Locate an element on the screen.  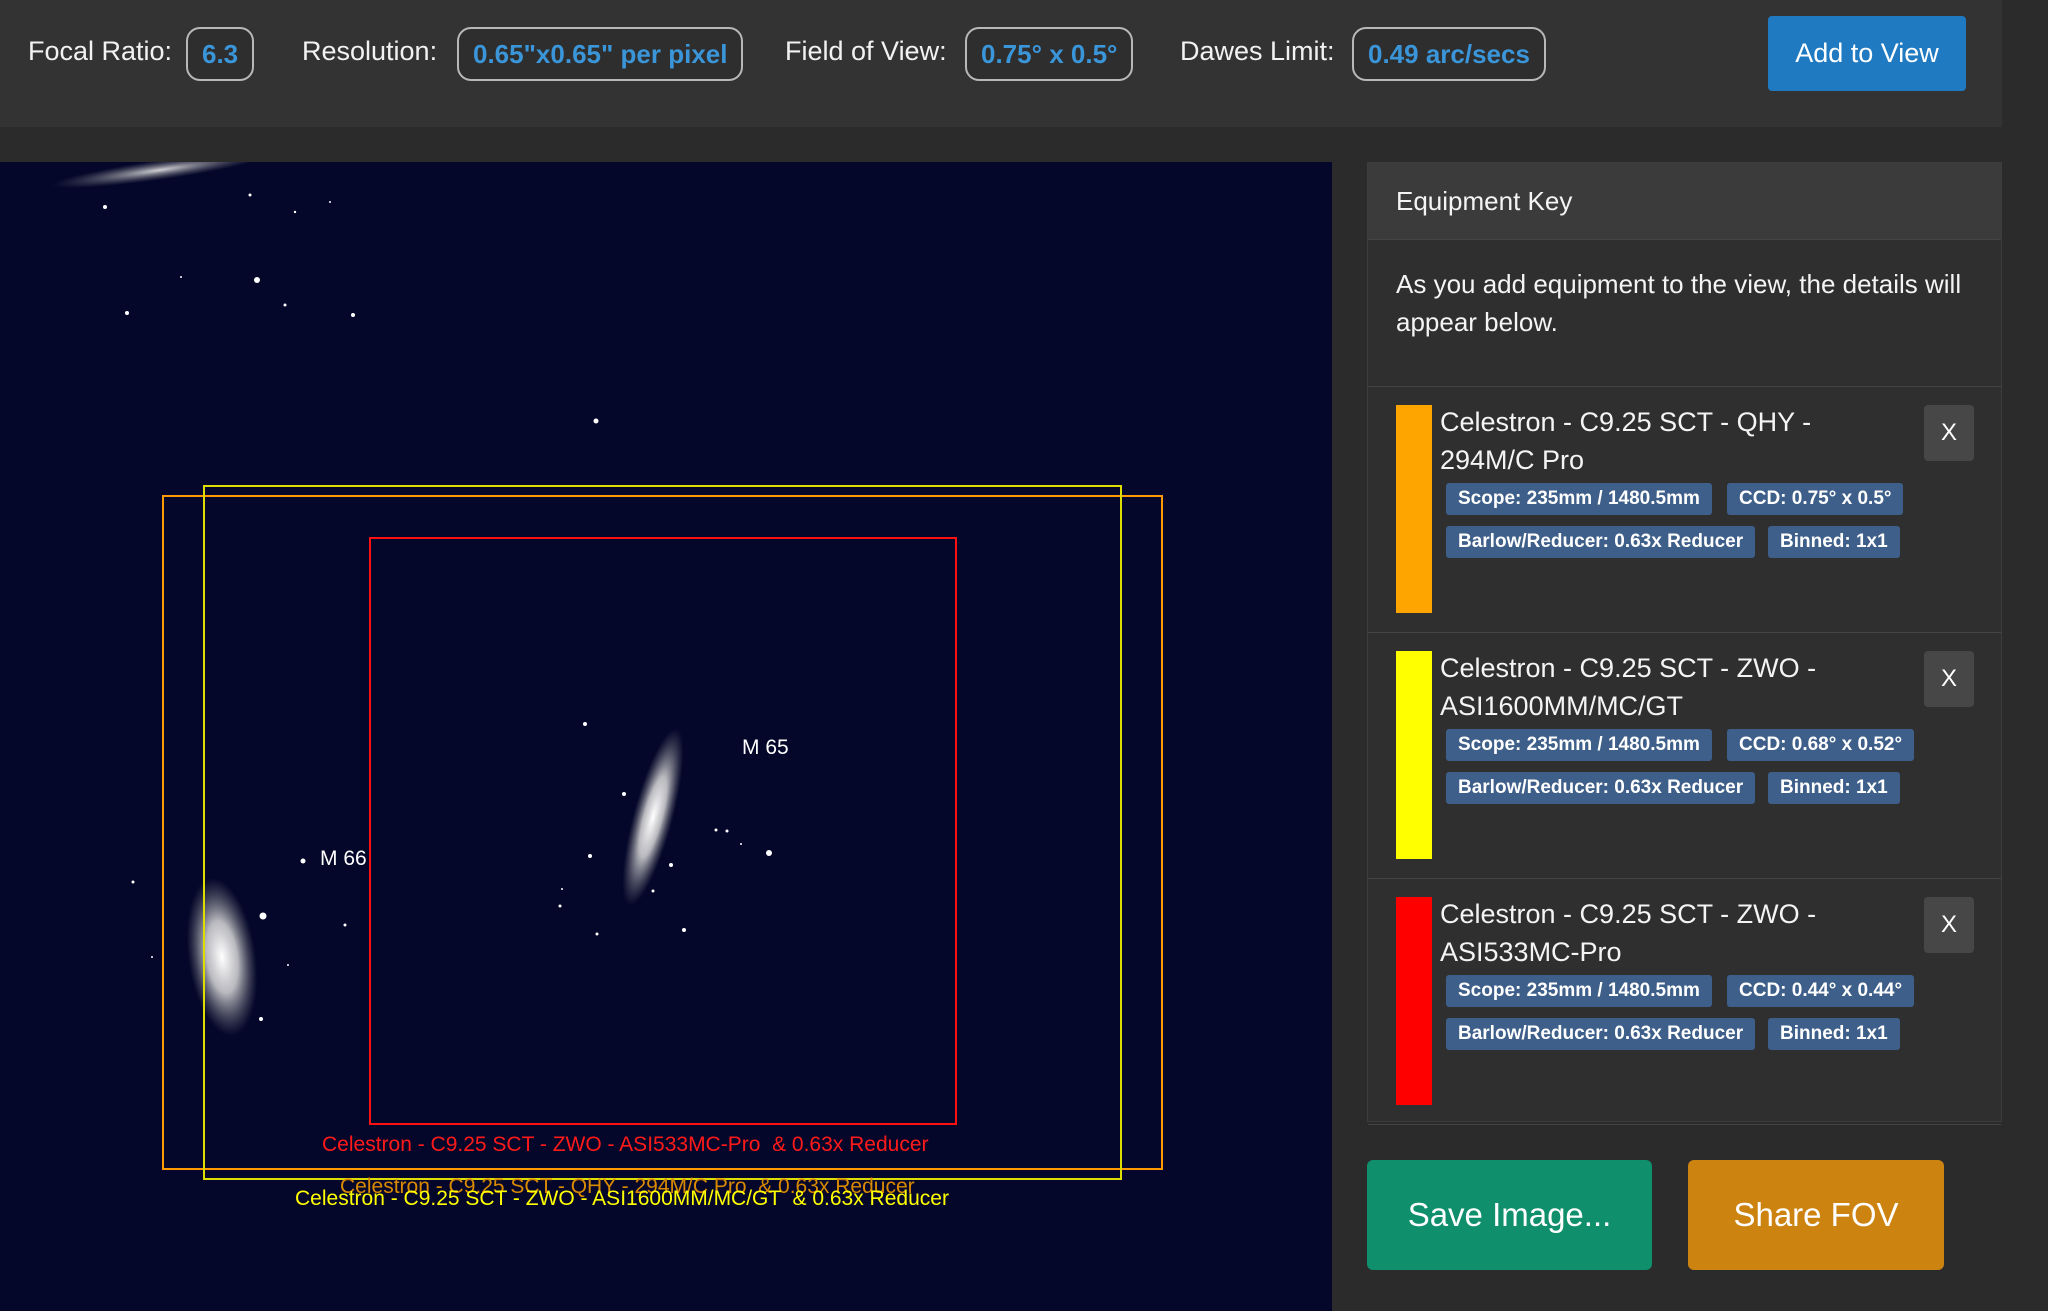
color-swatch-yellow is located at coordinates (1414, 755).